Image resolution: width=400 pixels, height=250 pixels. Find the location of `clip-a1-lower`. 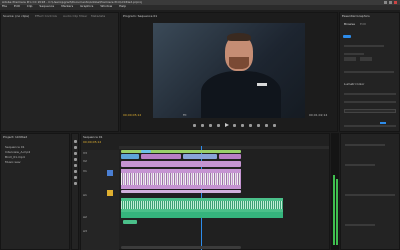

clip-a1-lower is located at coordinates (181, 191).